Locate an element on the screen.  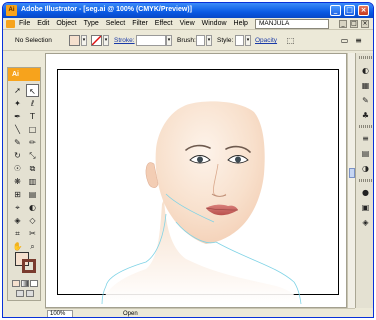
stroke-panel-icon: ≡ is located at coordinates (365, 138).